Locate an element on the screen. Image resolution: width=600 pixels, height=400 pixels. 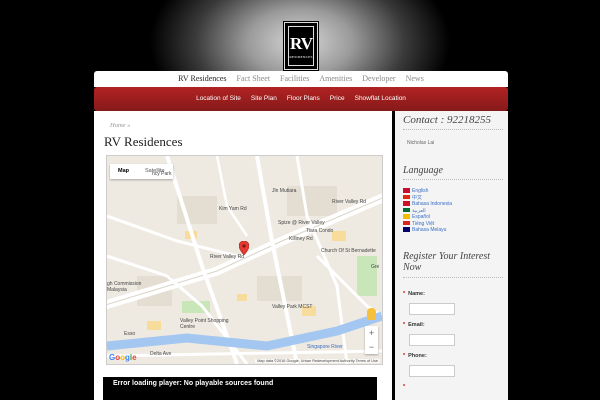
logo-subtext: RESIDENCES is located at coordinates (301, 57).